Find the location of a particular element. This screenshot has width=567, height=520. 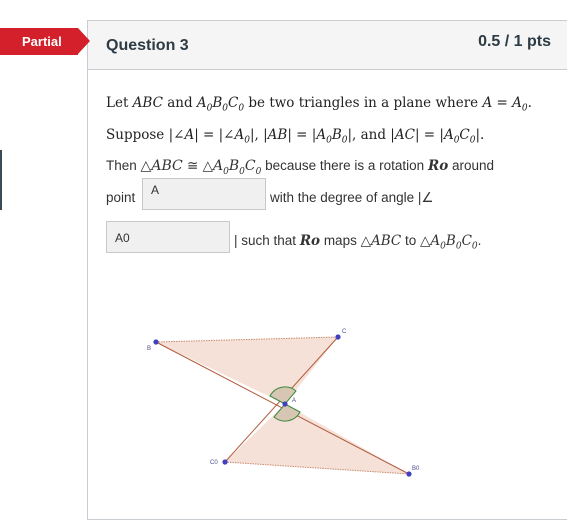

point-b0 is located at coordinates (409, 474).